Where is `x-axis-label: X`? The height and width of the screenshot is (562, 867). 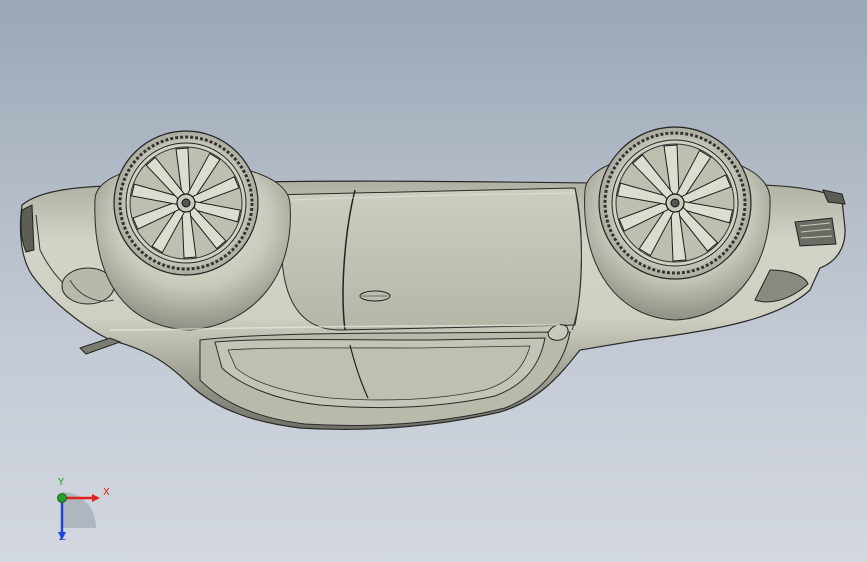
x-axis-label: X is located at coordinates (106, 492).